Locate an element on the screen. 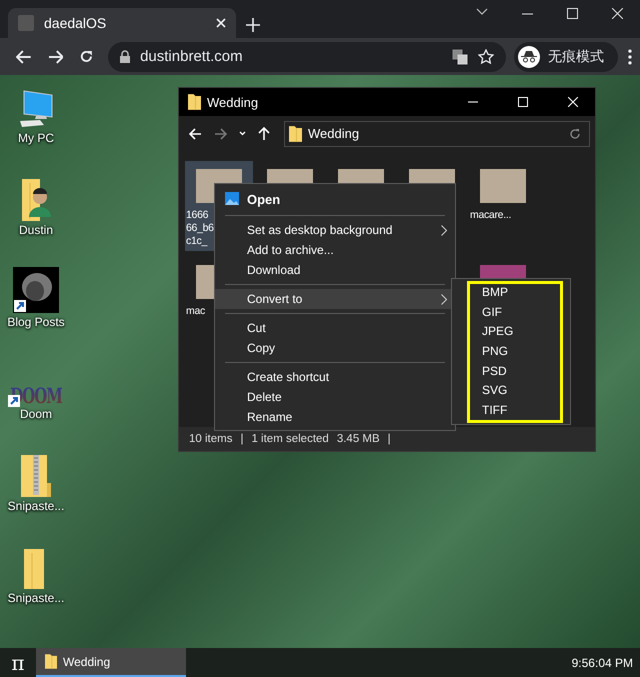 The height and width of the screenshot is (677, 640). status-text: 1 item selected is located at coordinates (290, 439).